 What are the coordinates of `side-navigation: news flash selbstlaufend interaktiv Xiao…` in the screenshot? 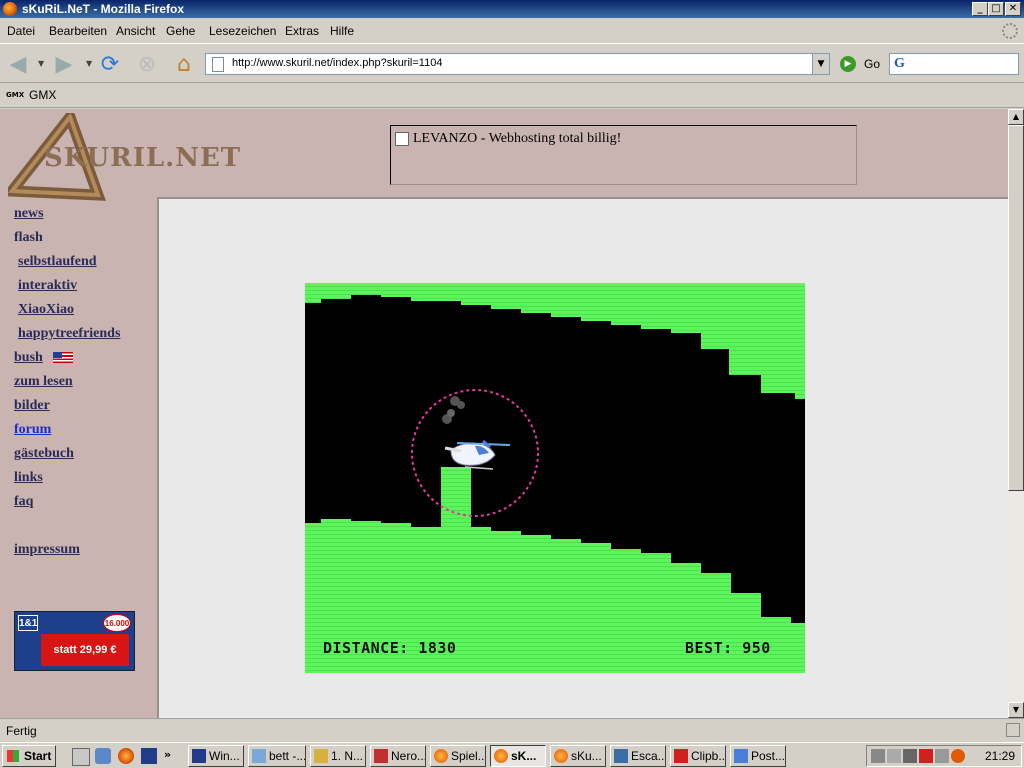 It's located at (78, 413).